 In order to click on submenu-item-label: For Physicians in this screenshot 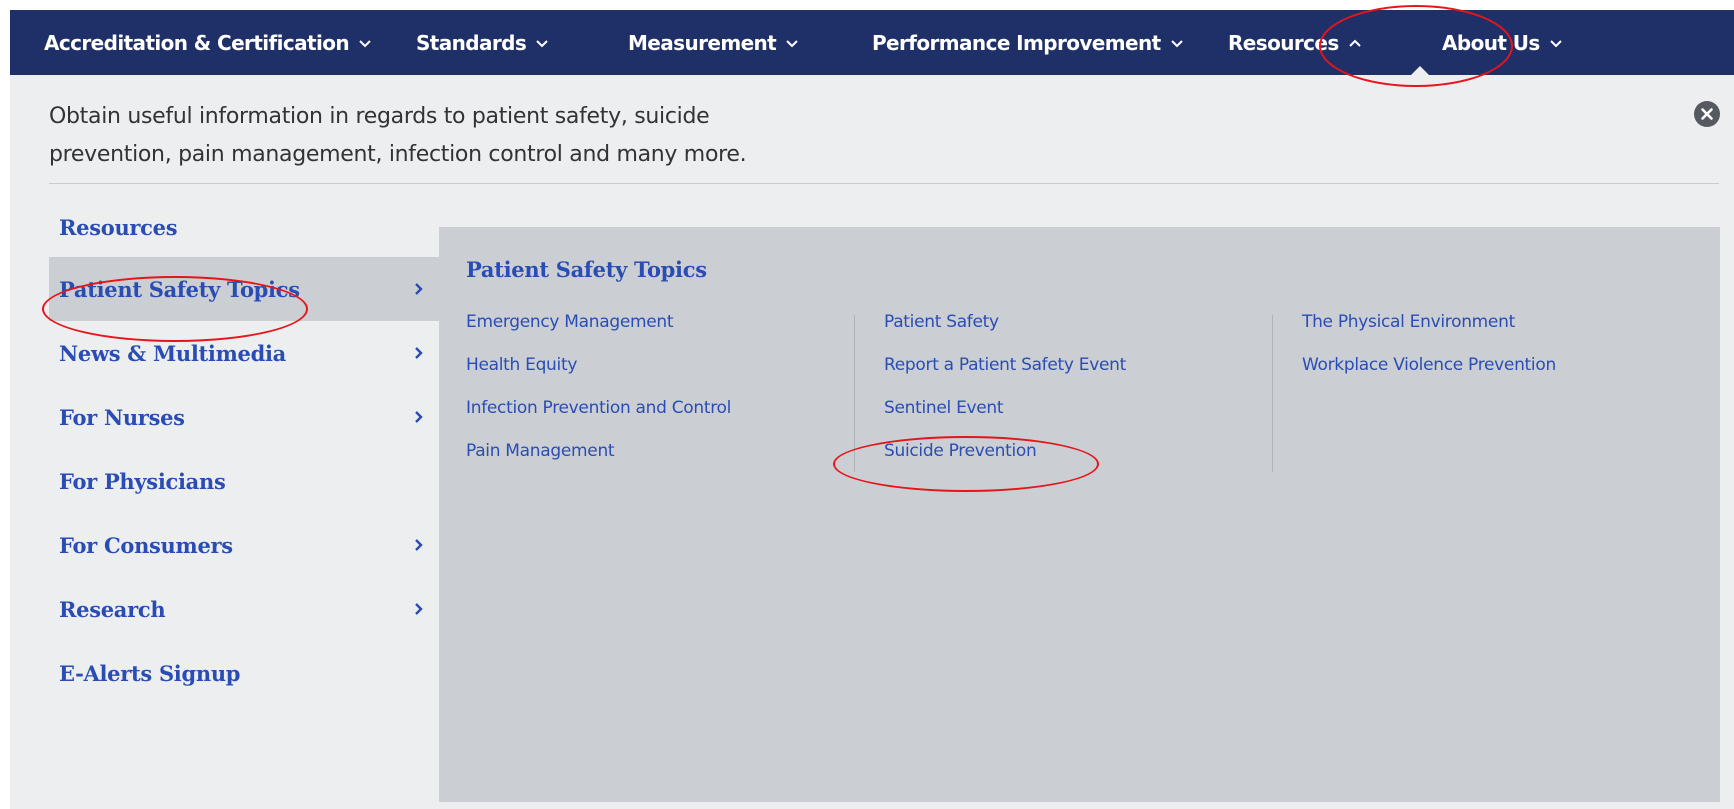, I will do `click(142, 481)`.